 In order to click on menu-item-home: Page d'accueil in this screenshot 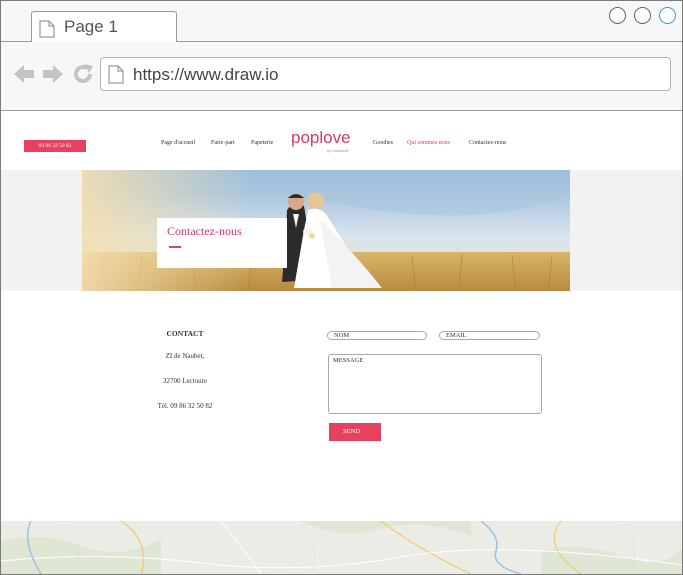, I will do `click(178, 143)`.